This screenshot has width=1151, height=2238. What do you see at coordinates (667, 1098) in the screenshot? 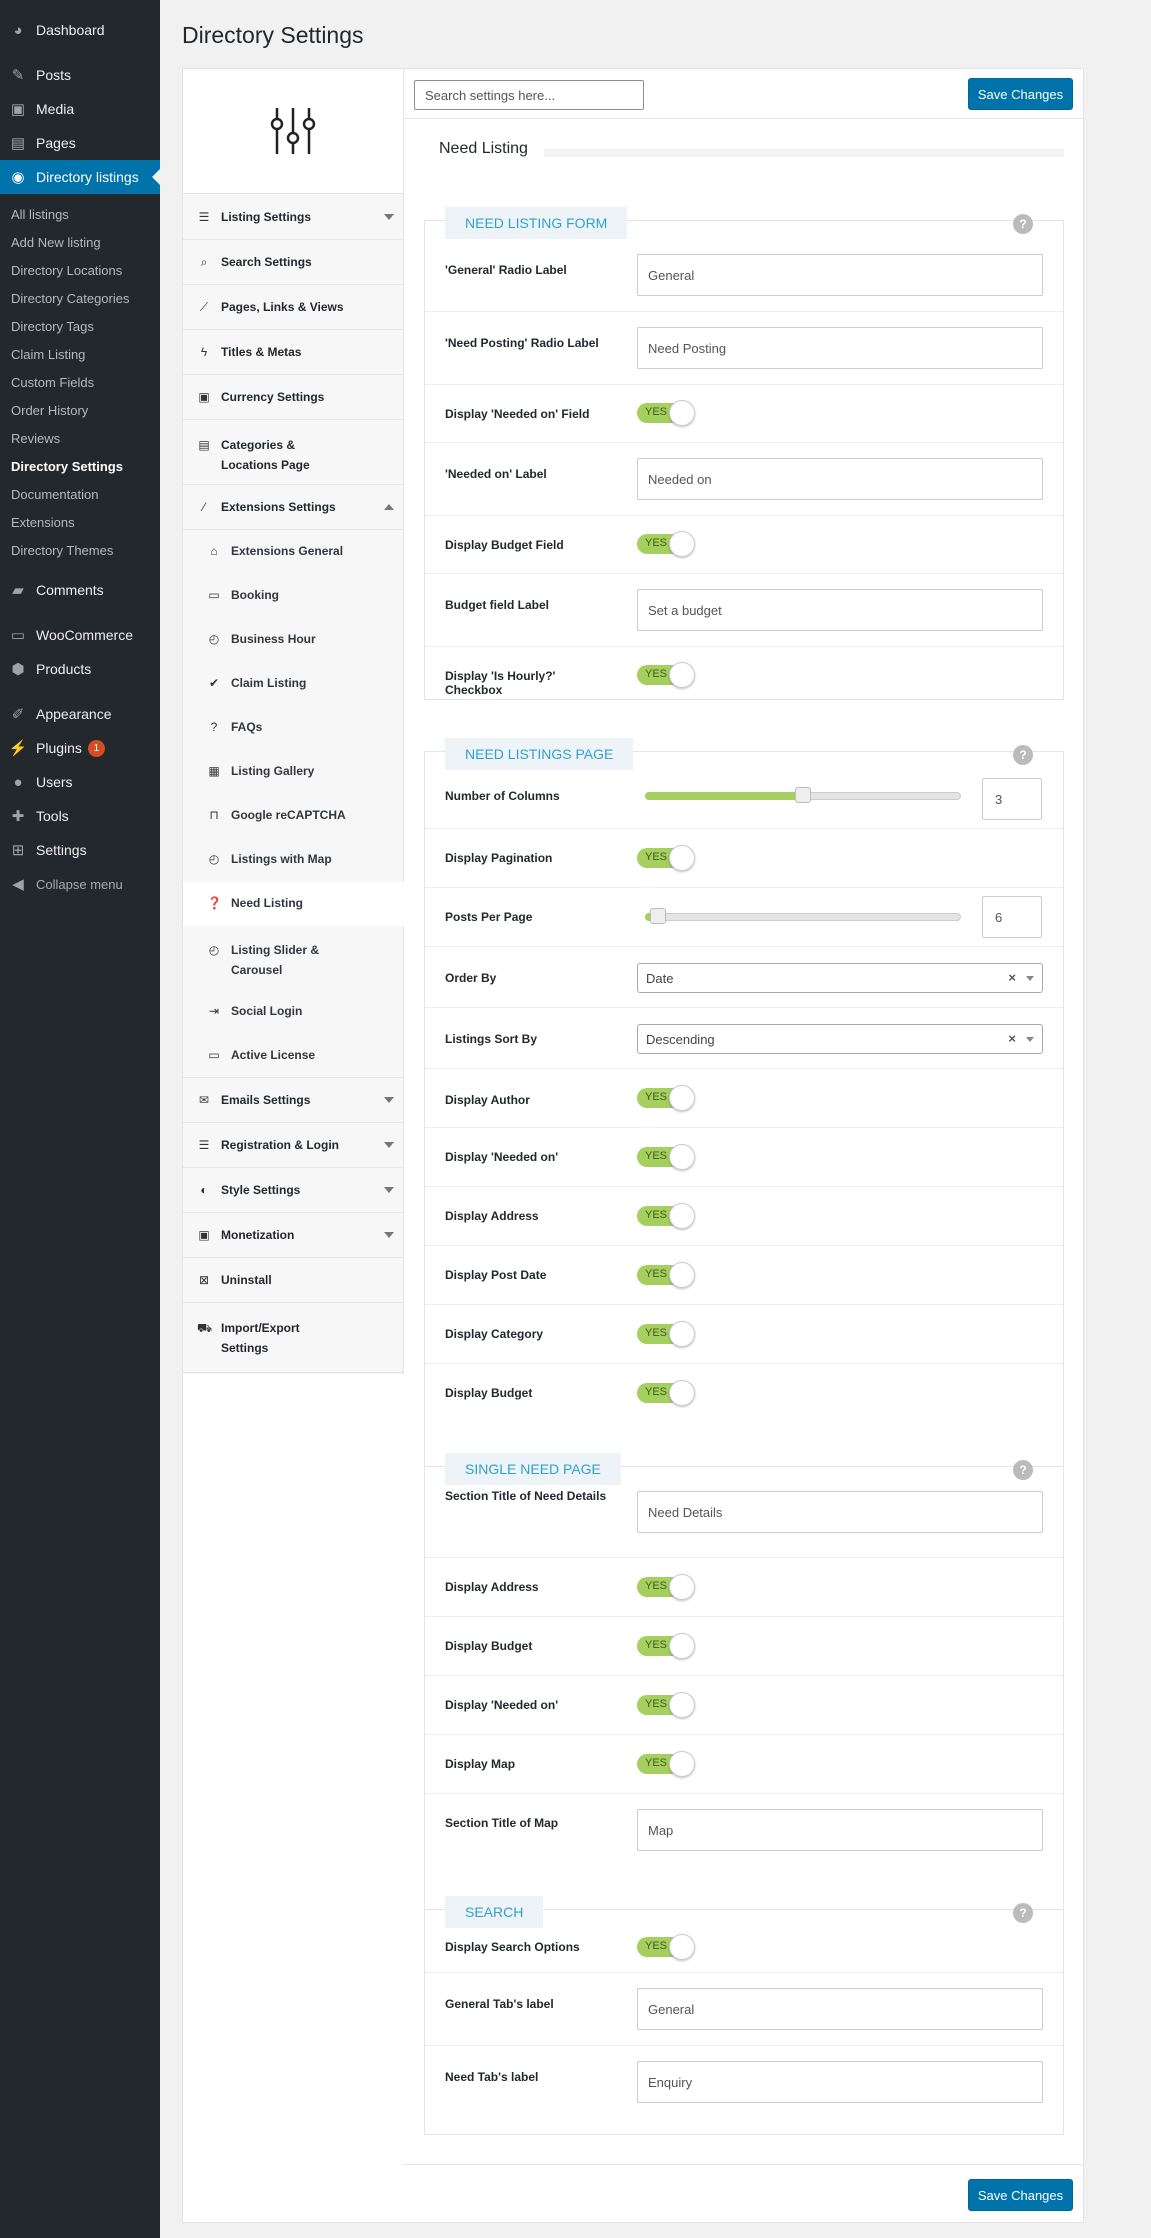
I see `display-author-toggle: YES` at bounding box center [667, 1098].